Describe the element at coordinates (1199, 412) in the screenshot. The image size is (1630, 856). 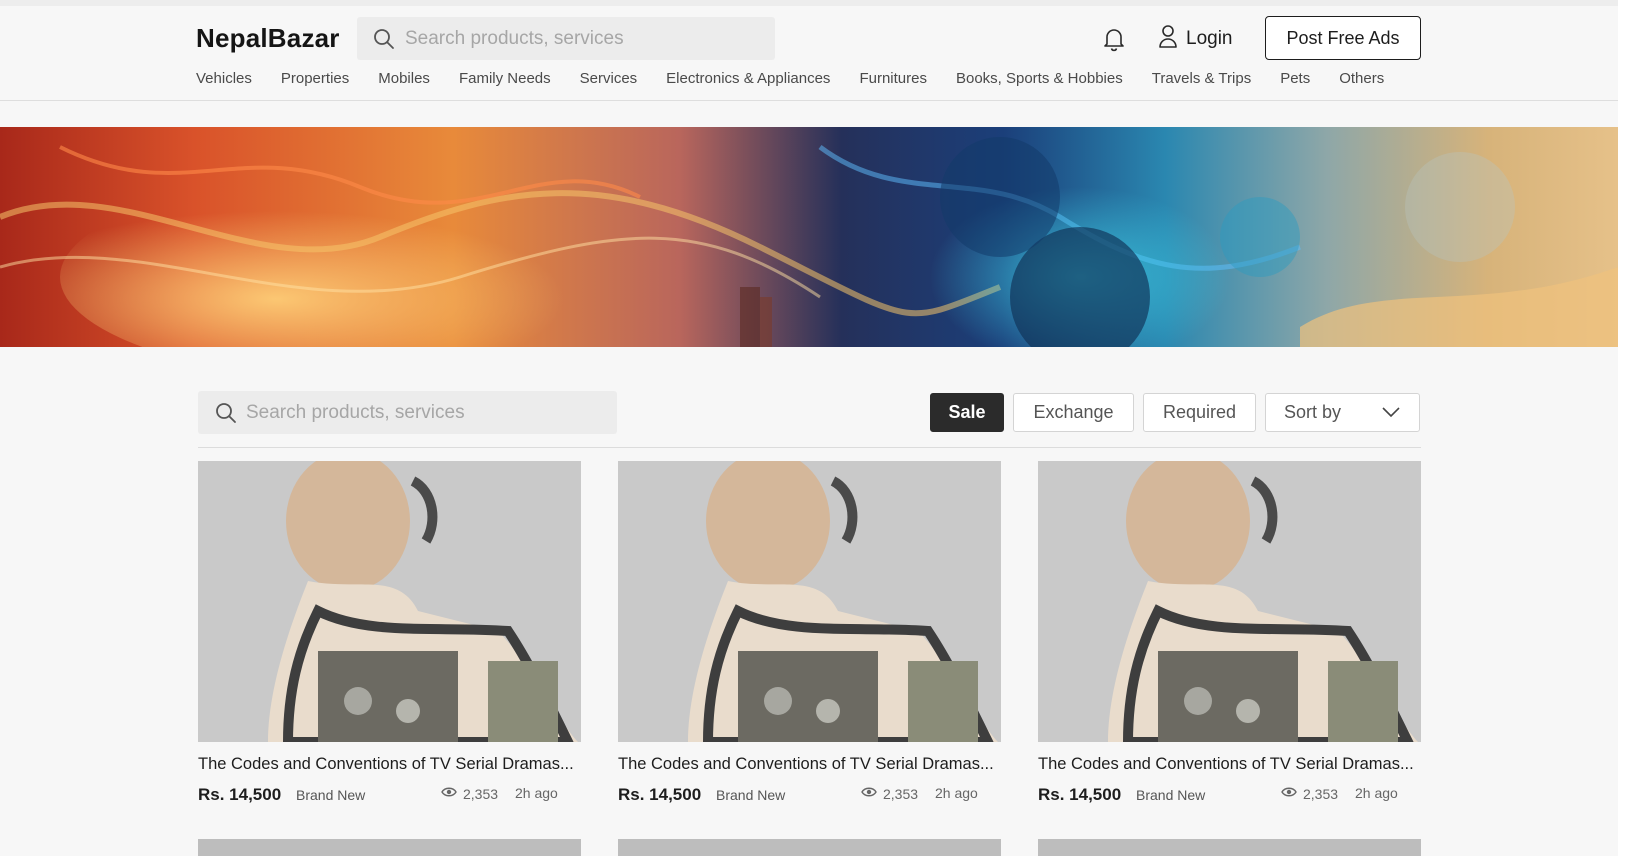
I see `filter-required-button: Required` at that location.